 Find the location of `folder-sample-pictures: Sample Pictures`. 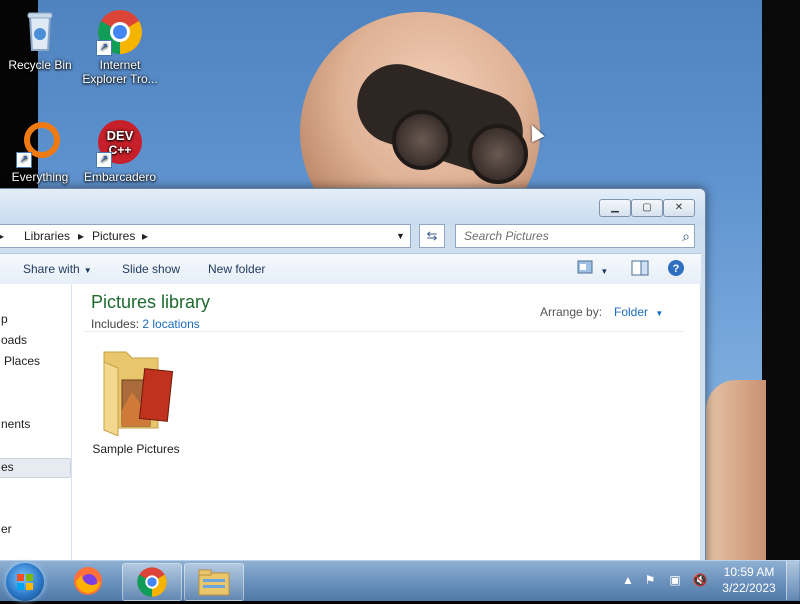

folder-sample-pictures: Sample Pictures is located at coordinates (136, 398).